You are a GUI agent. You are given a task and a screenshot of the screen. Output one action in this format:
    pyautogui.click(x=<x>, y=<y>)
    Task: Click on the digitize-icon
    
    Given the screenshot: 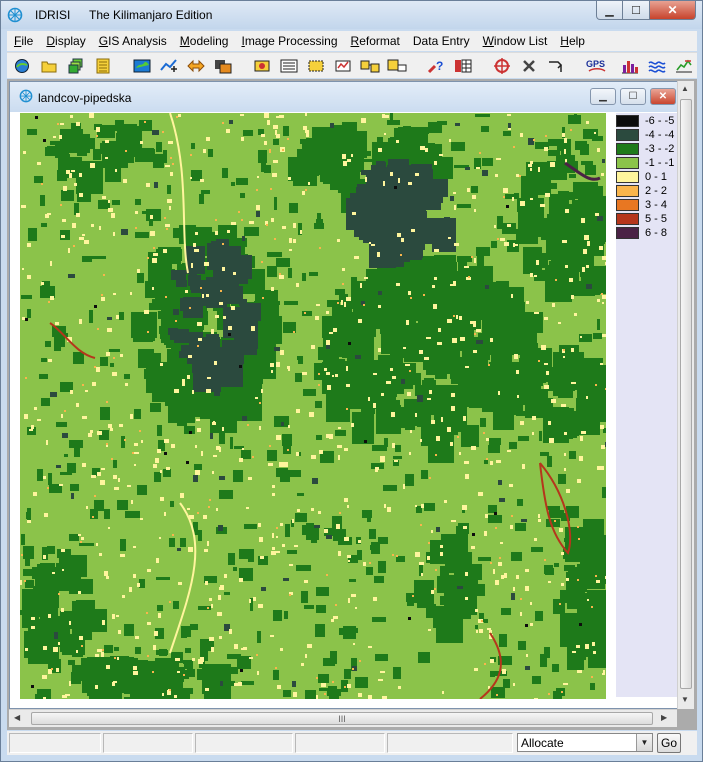 What is the action you would take?
    pyautogui.click(x=262, y=65)
    